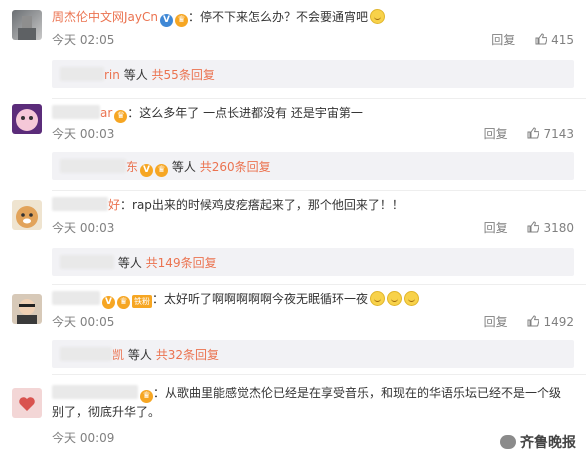 Image resolution: width=586 pixels, height=462 pixels. I want to click on comment-time: 今天 00:05, so click(83, 322).